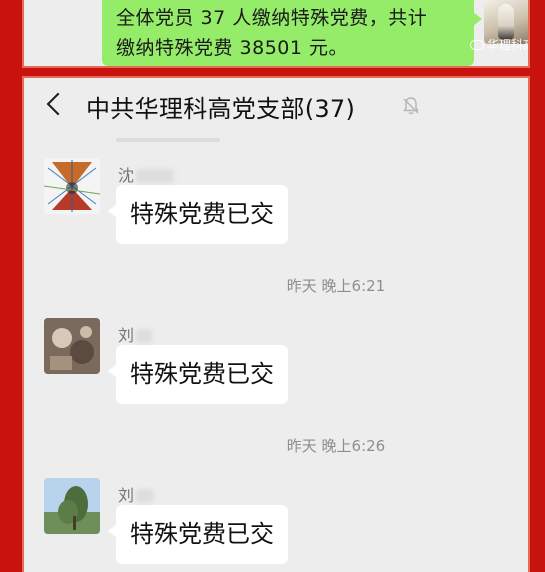 The width and height of the screenshot is (545, 572). What do you see at coordinates (126, 175) in the screenshot?
I see `sender-name-text: 沈` at bounding box center [126, 175].